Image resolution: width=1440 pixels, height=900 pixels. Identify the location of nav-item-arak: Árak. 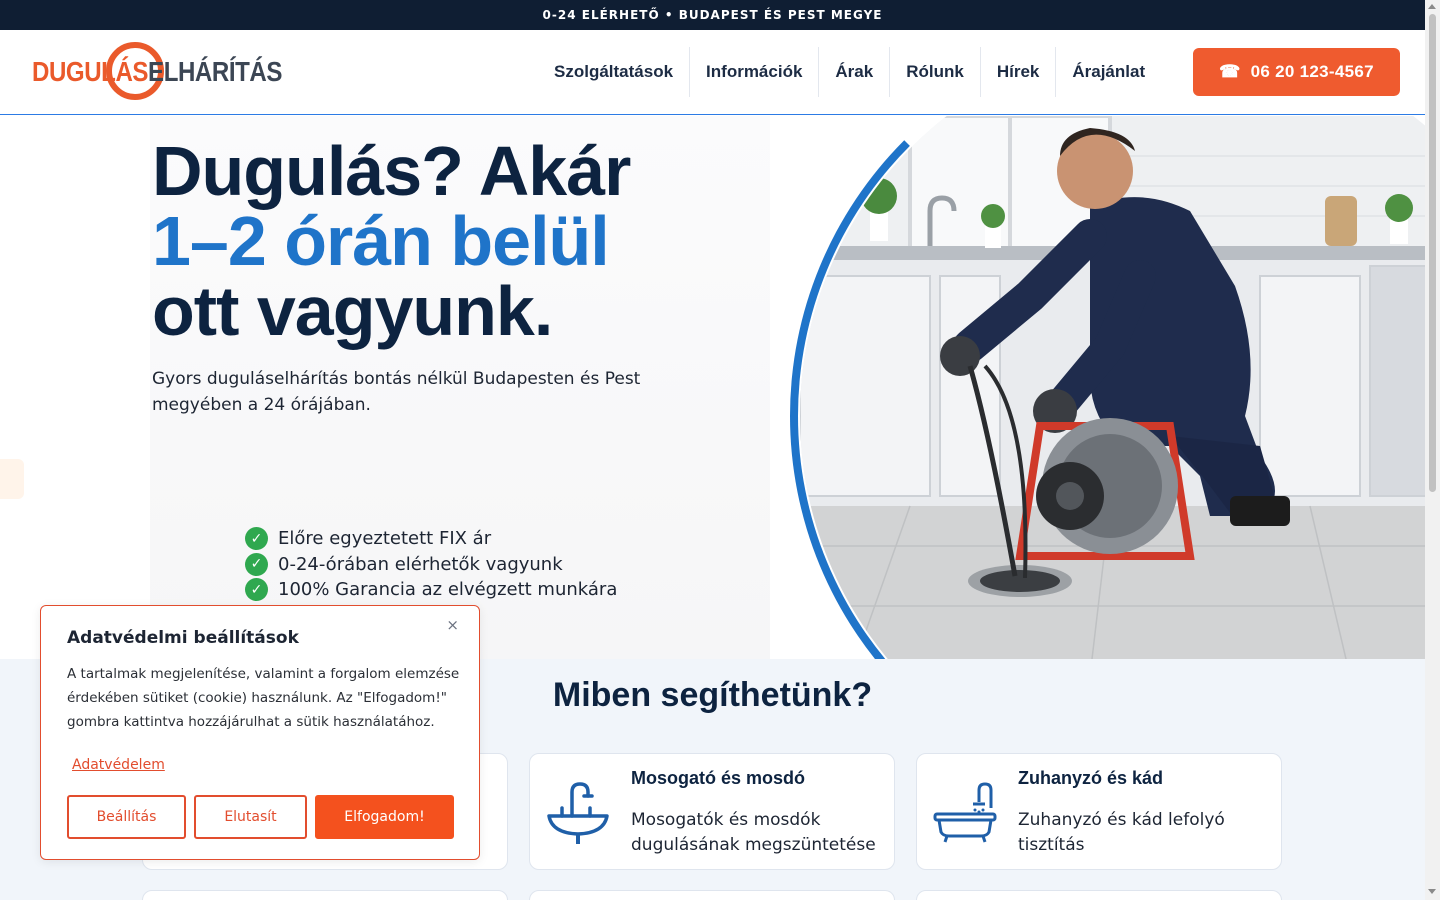
(853, 72).